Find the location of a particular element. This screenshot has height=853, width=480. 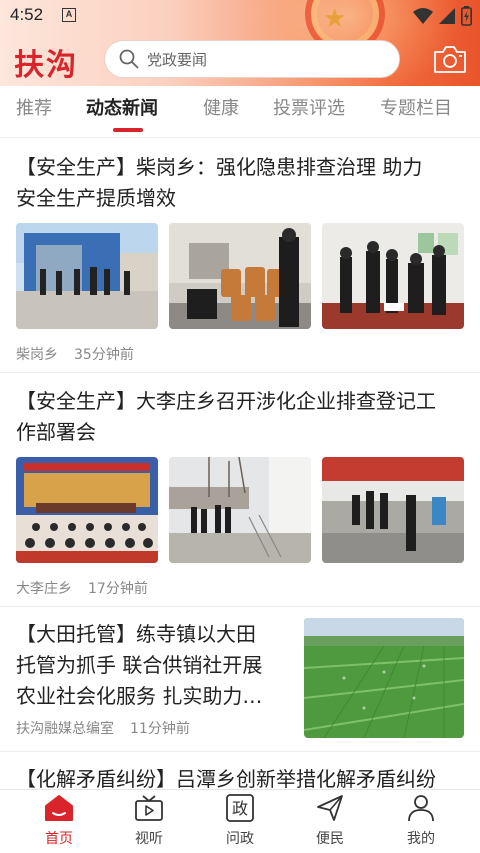

send-icon is located at coordinates (330, 808).